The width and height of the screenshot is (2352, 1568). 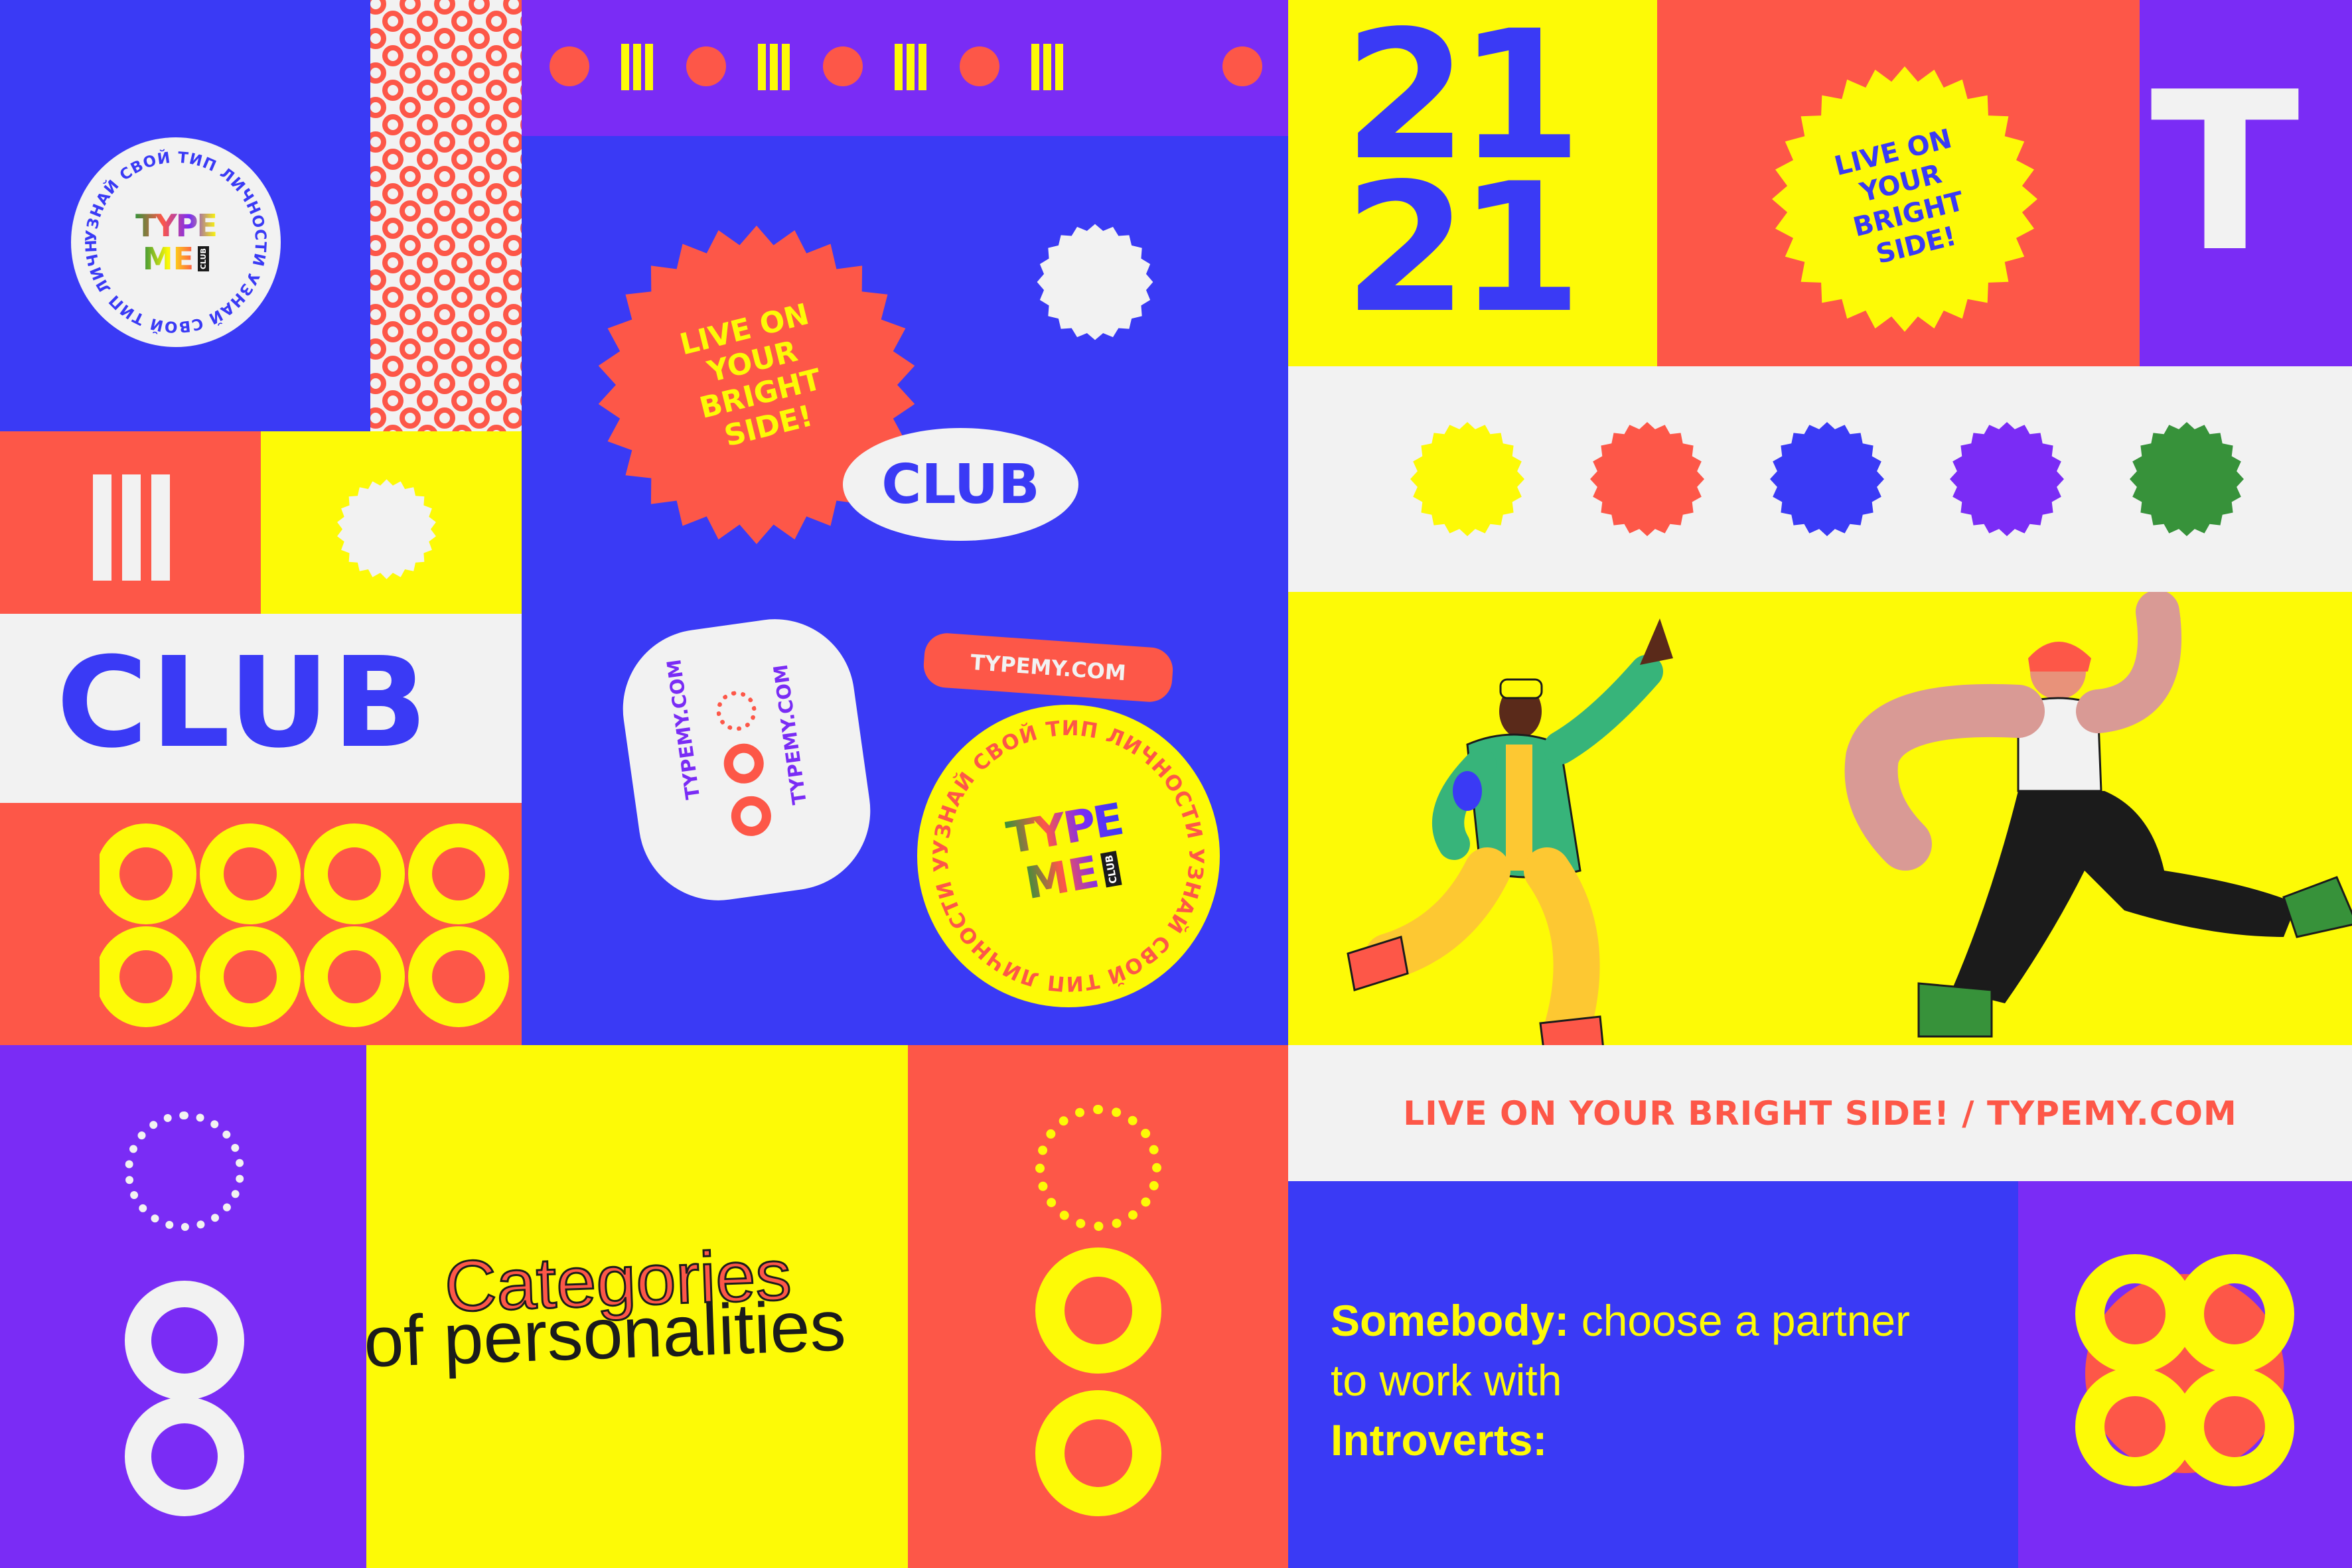 I want to click on vertical-tag-left: TYPEMY.COM, so click(x=683, y=729).